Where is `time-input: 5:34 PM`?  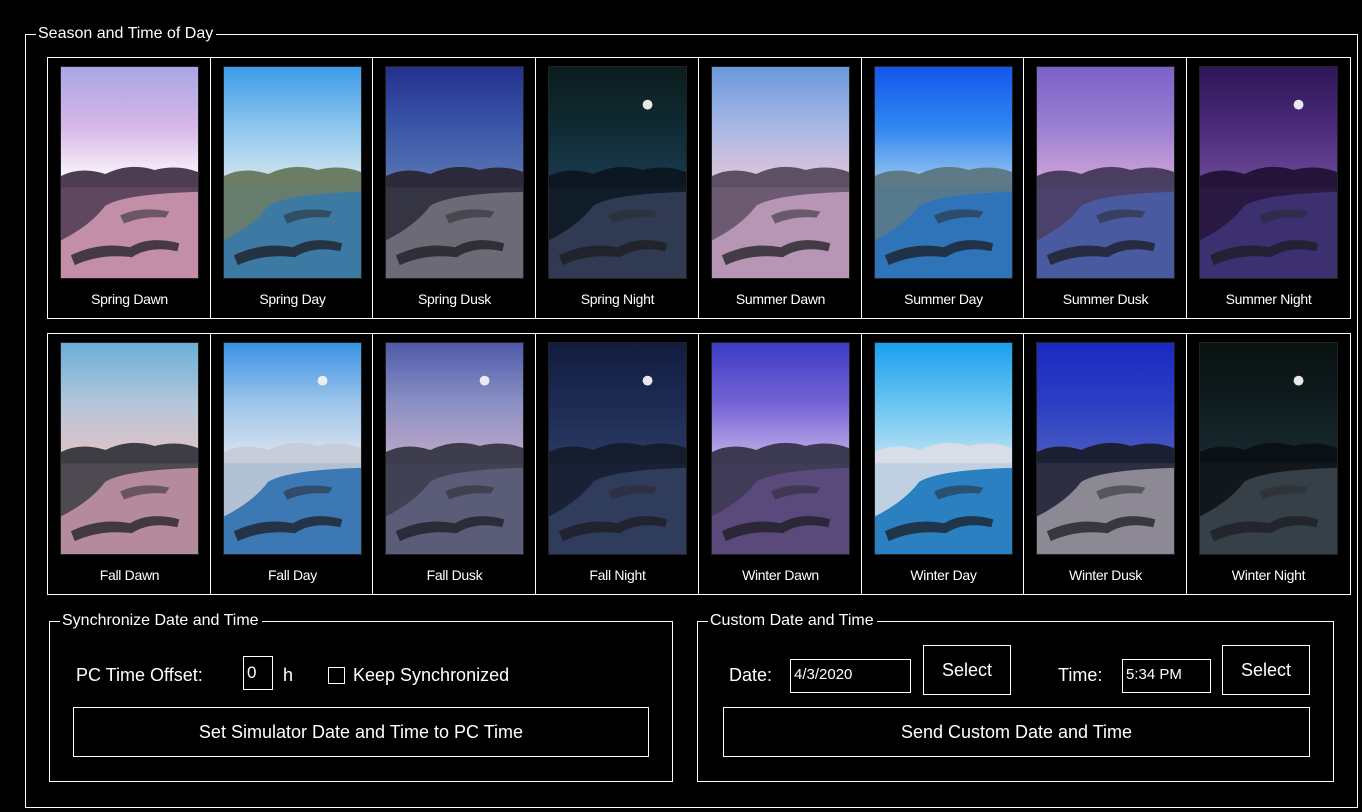 time-input: 5:34 PM is located at coordinates (1166, 676).